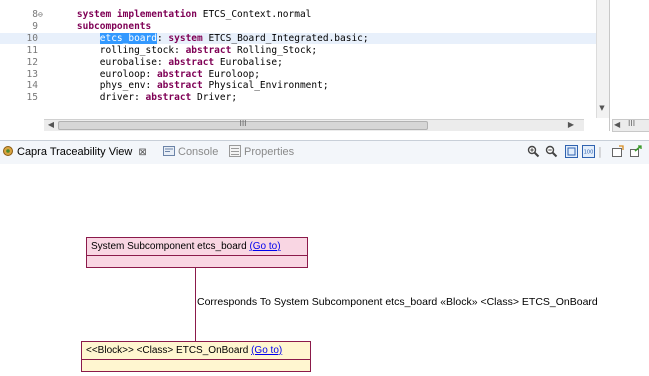 This screenshot has height=376, width=649. What do you see at coordinates (265, 86) in the screenshot?
I see `code-token: Physical_Environment;` at bounding box center [265, 86].